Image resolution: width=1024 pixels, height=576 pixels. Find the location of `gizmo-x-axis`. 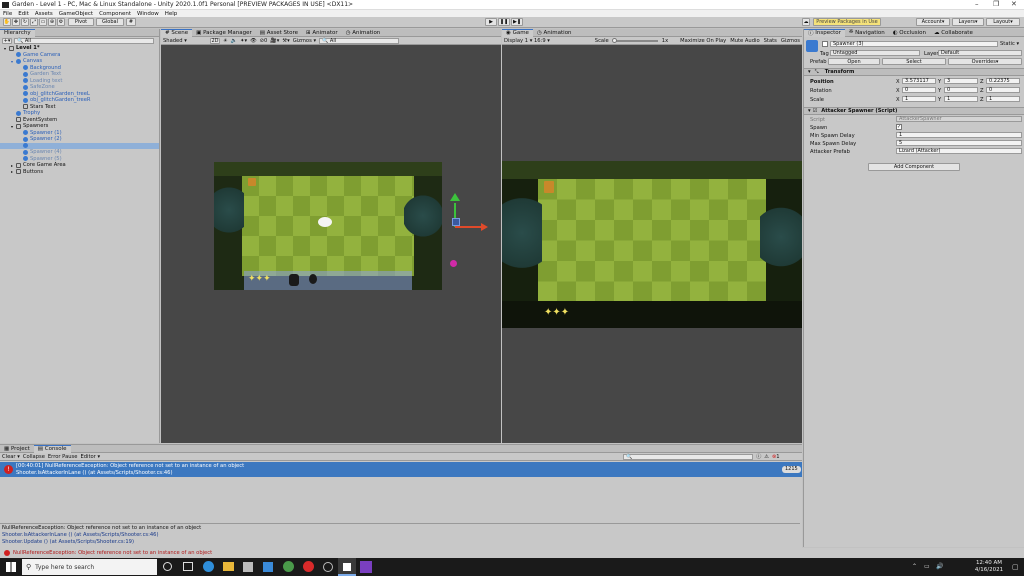

gizmo-x-axis is located at coordinates (468, 227).